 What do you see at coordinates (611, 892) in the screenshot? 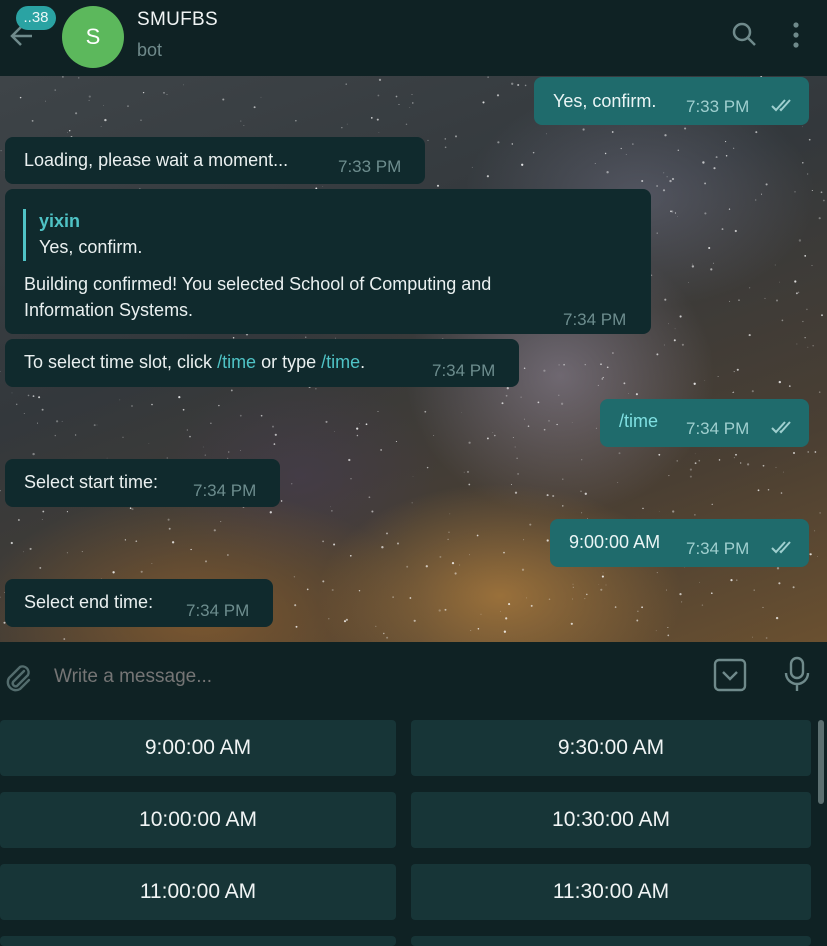
I see `keyboard-button-time: 11:30:00 AM` at bounding box center [611, 892].